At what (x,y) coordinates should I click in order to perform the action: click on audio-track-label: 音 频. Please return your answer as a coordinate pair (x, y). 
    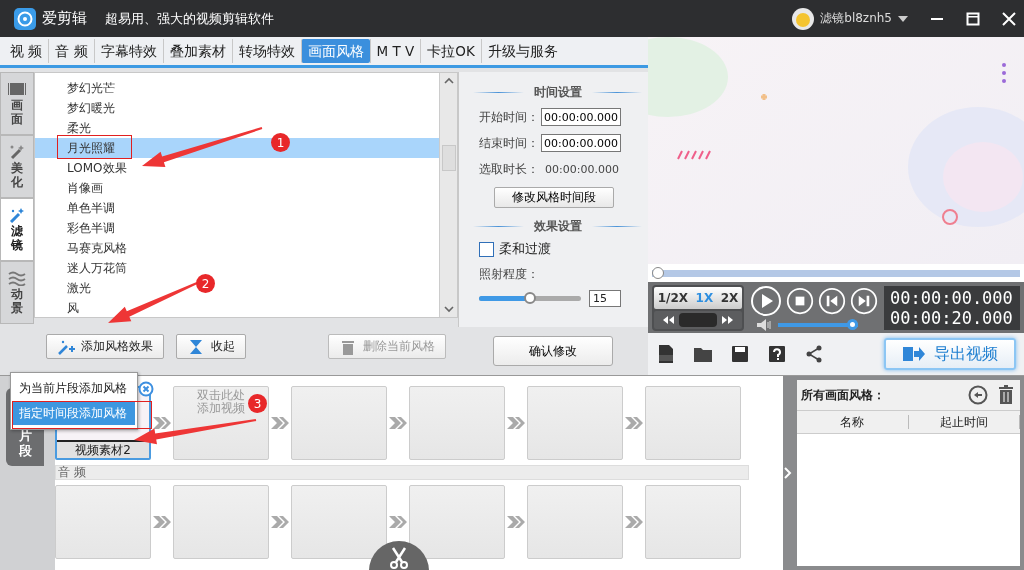
    Looking at the image, I should click on (402, 472).